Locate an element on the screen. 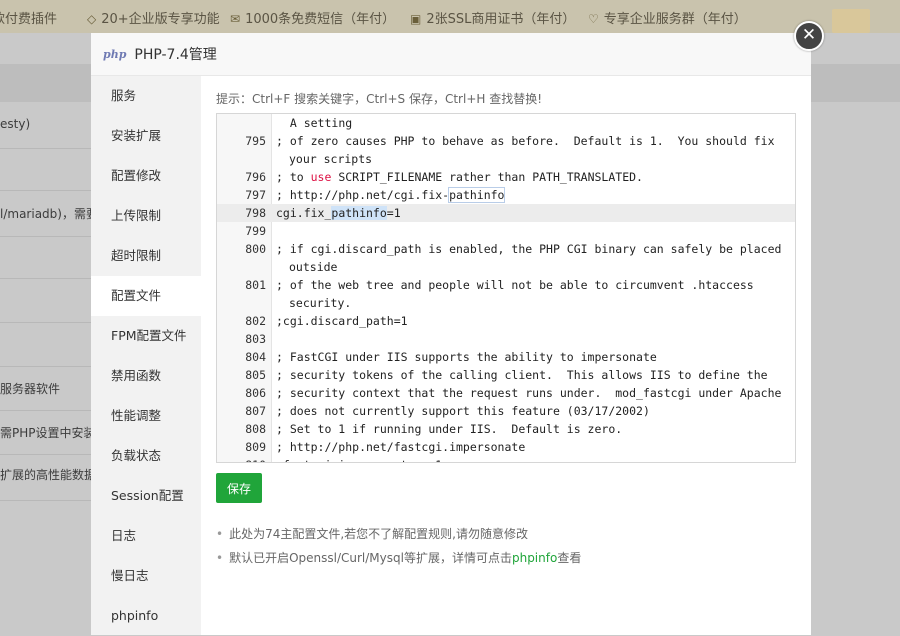 This screenshot has width=900, height=636. line-number: 810 is located at coordinates (244, 459).